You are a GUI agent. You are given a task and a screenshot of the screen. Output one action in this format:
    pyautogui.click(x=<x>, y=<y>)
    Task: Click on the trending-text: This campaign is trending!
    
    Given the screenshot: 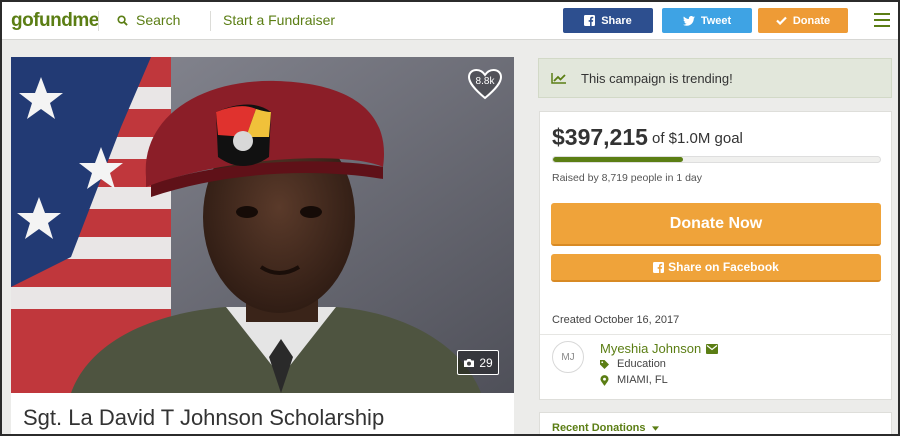 What is the action you would take?
    pyautogui.click(x=657, y=78)
    